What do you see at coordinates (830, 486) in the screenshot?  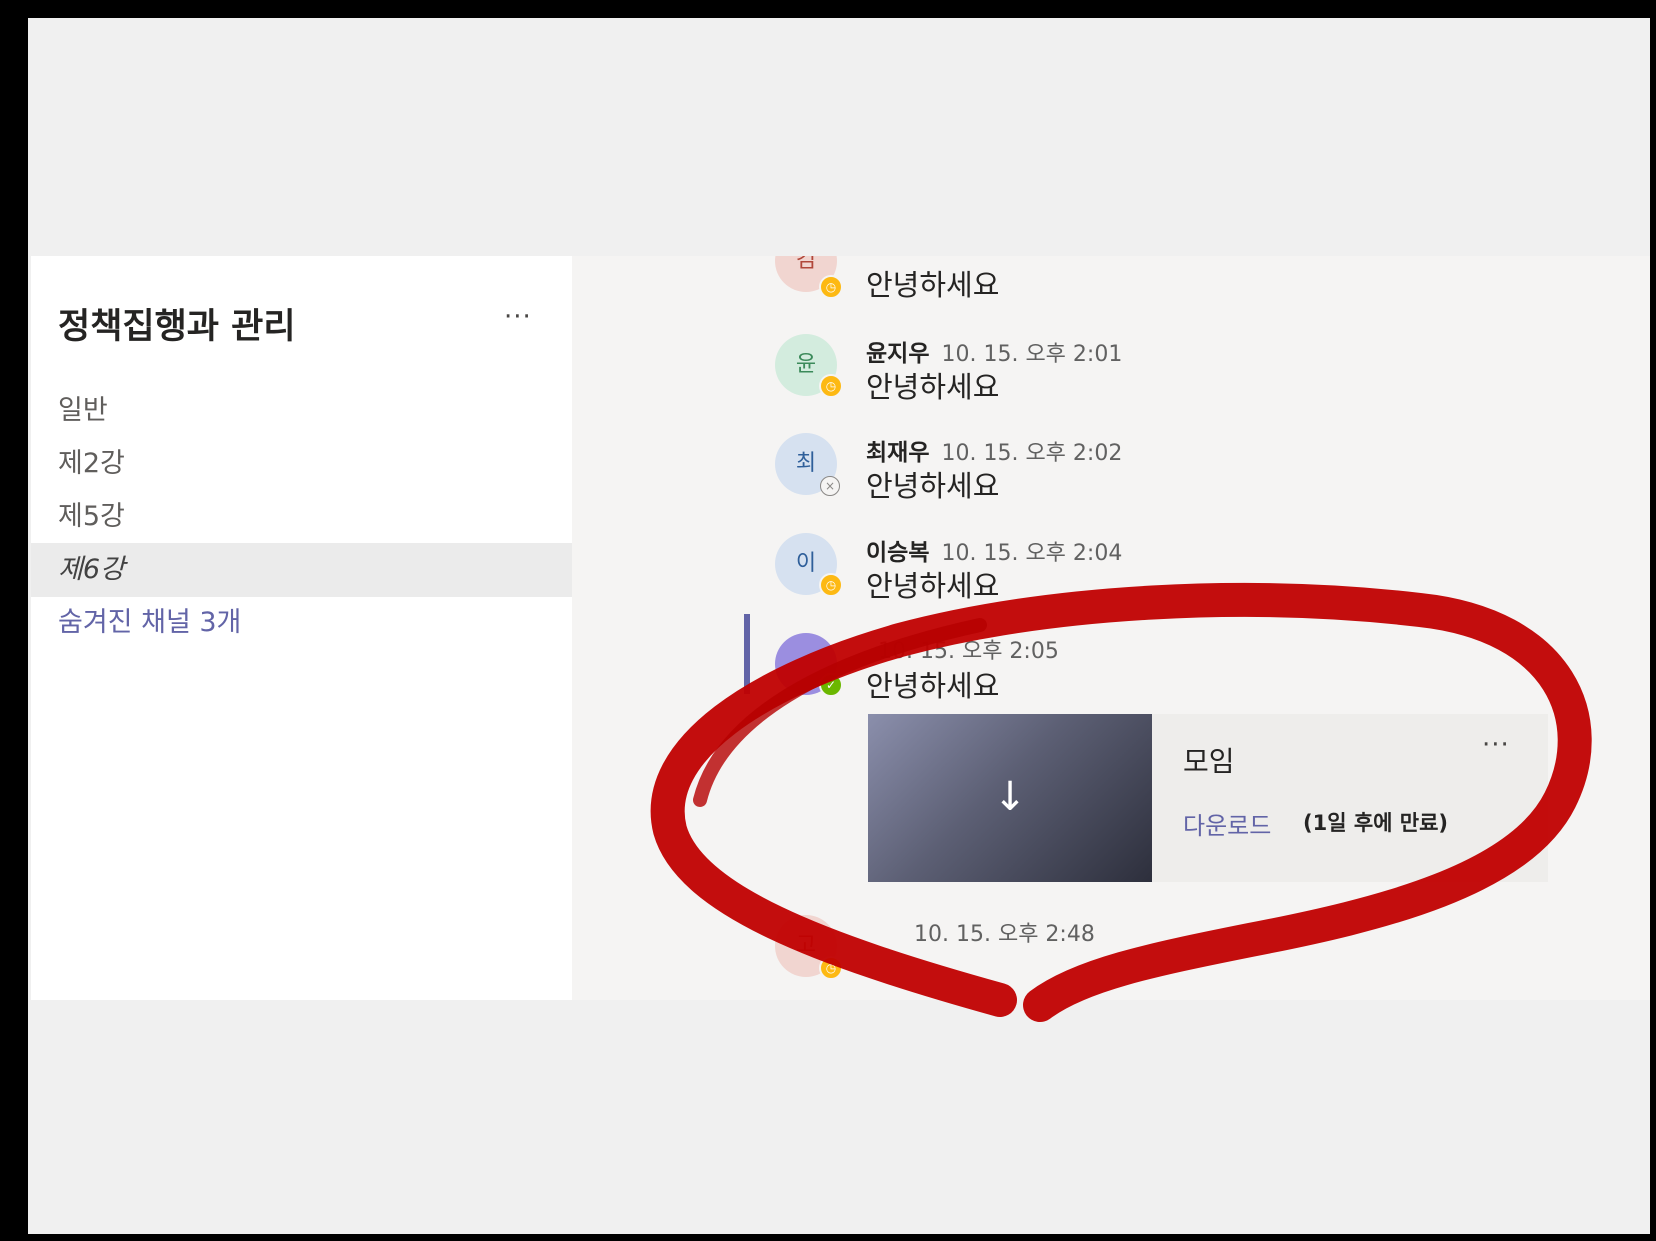 I see `offline-status-icon: ×` at bounding box center [830, 486].